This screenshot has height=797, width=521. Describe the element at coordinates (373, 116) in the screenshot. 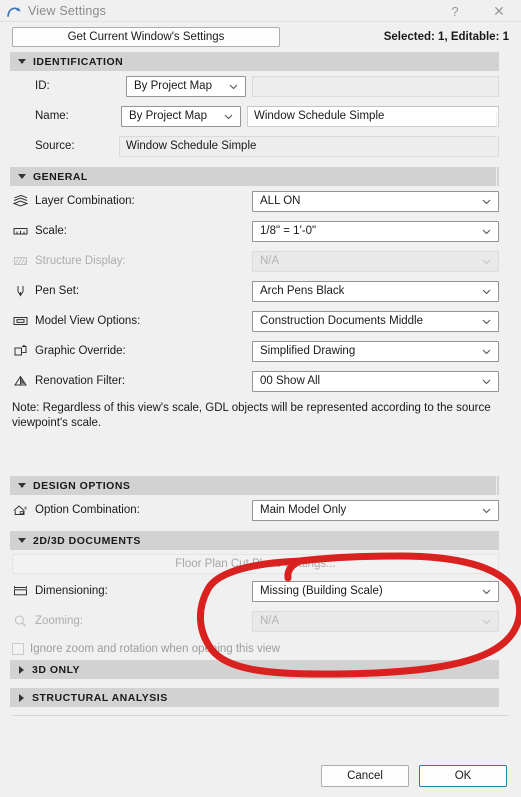

I see `name-text-input: Window Schedule Simple` at that location.